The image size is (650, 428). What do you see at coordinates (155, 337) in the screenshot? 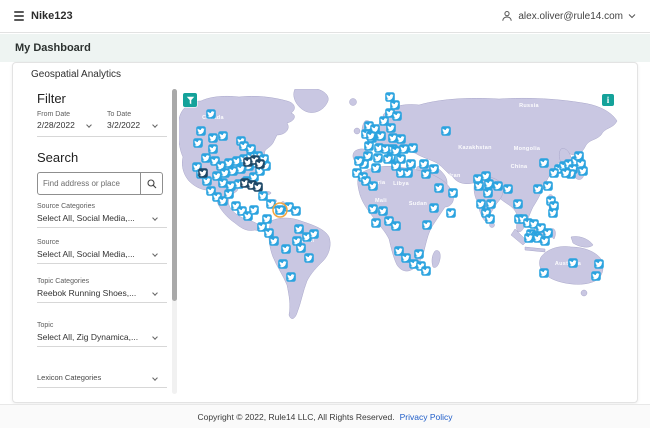
I see `topic-chevron-icon` at bounding box center [155, 337].